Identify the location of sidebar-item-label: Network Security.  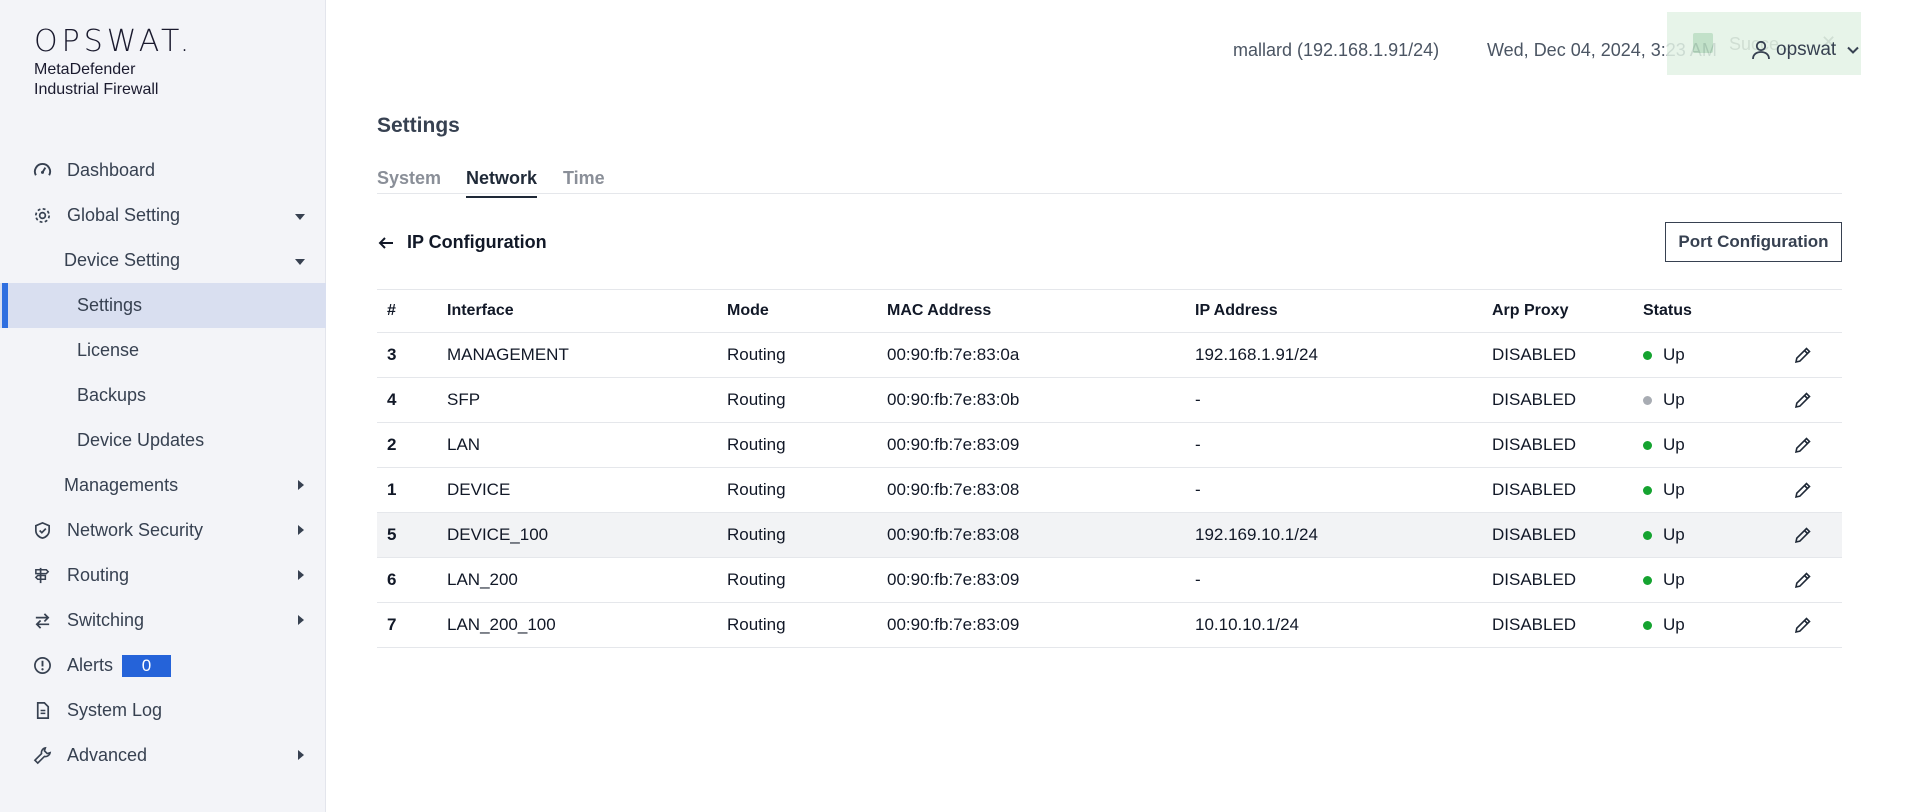
(135, 530).